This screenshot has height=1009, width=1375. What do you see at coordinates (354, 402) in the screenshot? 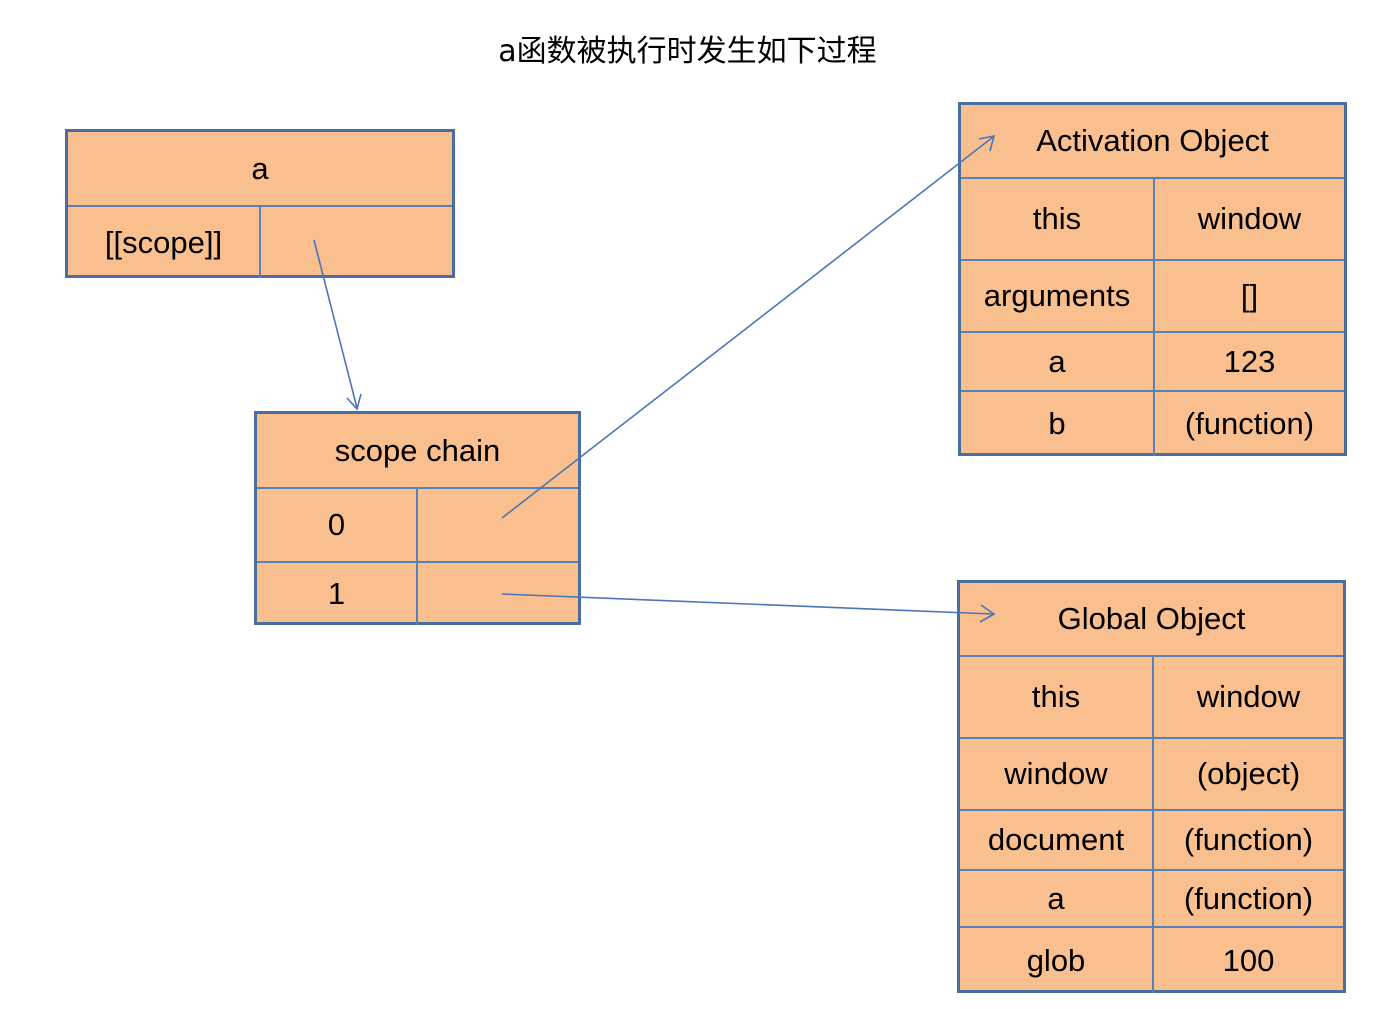
I see `arrowhead` at bounding box center [354, 402].